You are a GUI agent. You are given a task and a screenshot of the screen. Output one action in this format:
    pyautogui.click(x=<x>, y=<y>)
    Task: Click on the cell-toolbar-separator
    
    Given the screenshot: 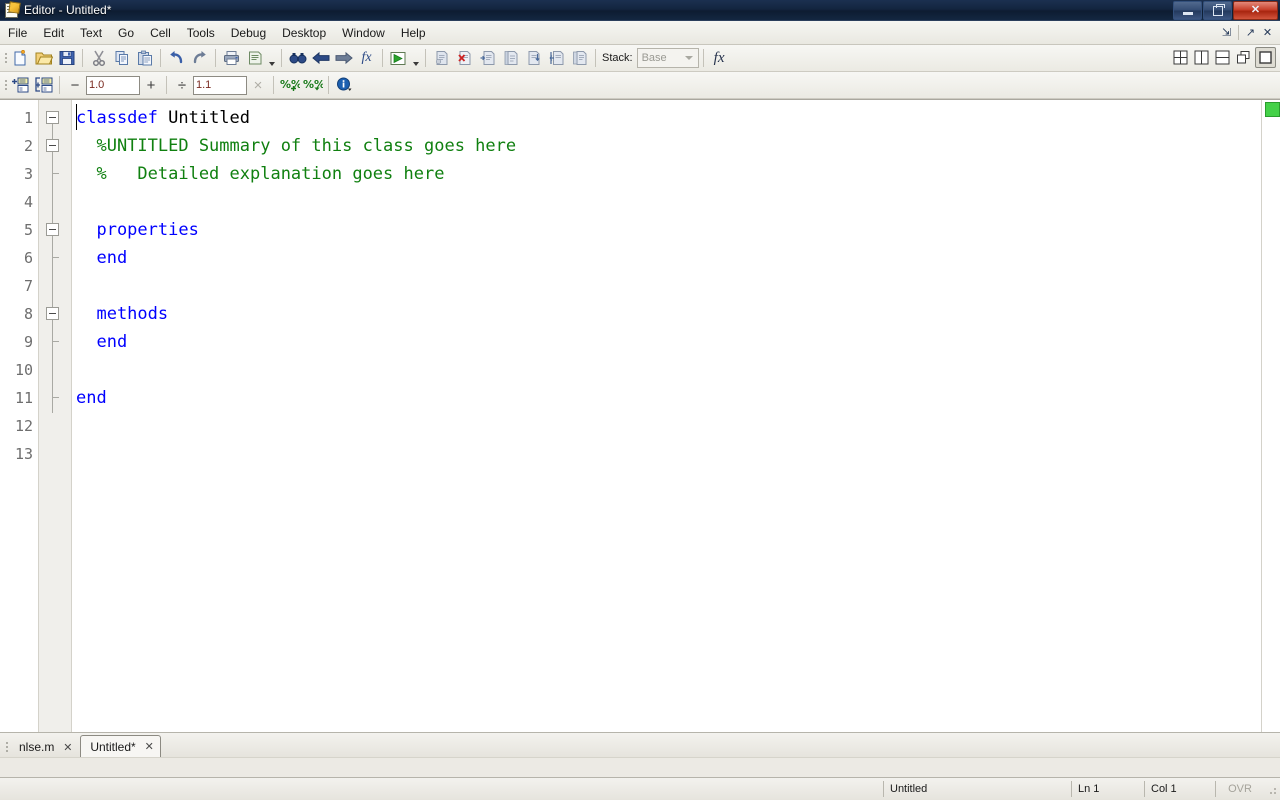 What is the action you would take?
    pyautogui.click(x=273, y=85)
    